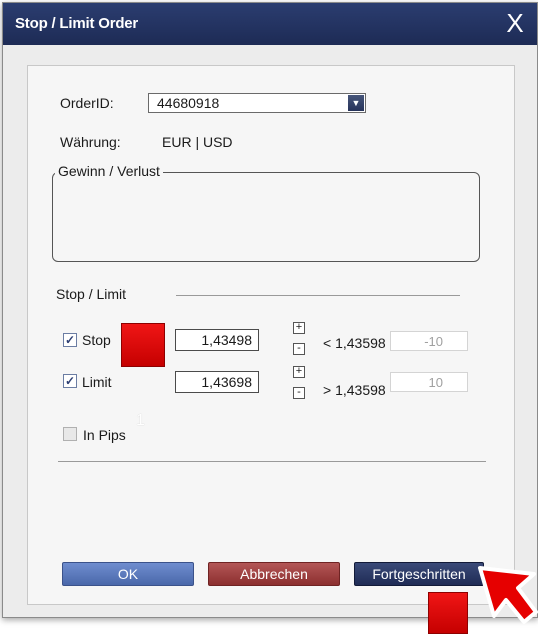 This screenshot has height=634, width=538. Describe the element at coordinates (188, 103) in the screenshot. I see `orderid-value: 44680918` at that location.